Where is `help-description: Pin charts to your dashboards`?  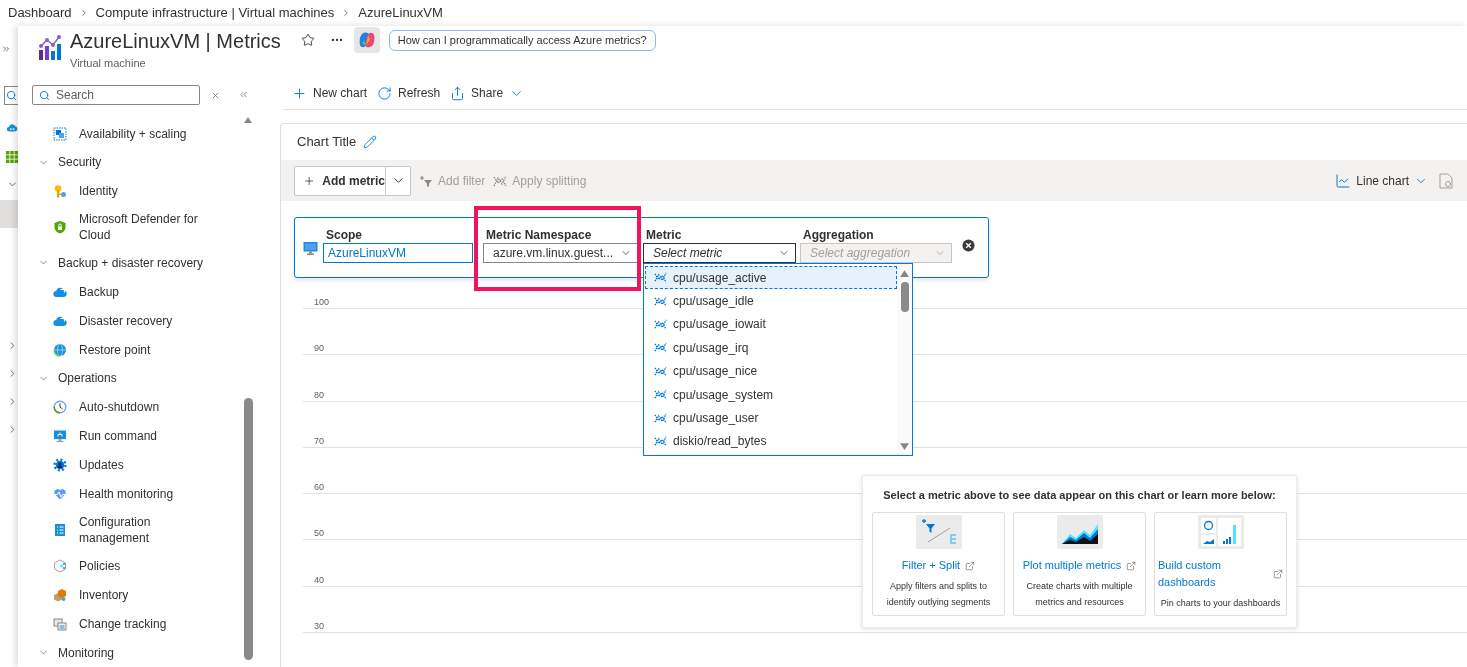 help-description: Pin charts to your dashboards is located at coordinates (1220, 603).